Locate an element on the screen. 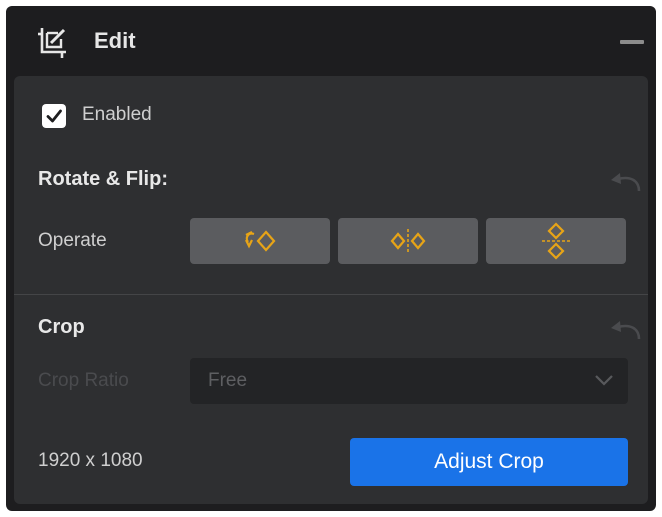 This screenshot has height=517, width=662. crop-ratio-label: Crop Ratio is located at coordinates (83, 380).